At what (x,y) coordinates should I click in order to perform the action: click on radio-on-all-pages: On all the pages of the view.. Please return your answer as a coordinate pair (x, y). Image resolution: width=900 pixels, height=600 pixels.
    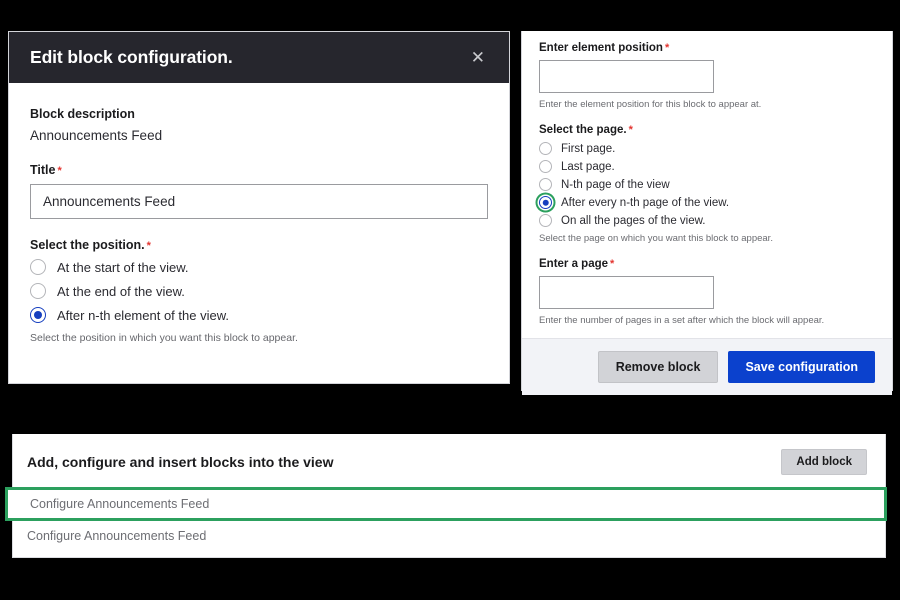
    Looking at the image, I should click on (707, 220).